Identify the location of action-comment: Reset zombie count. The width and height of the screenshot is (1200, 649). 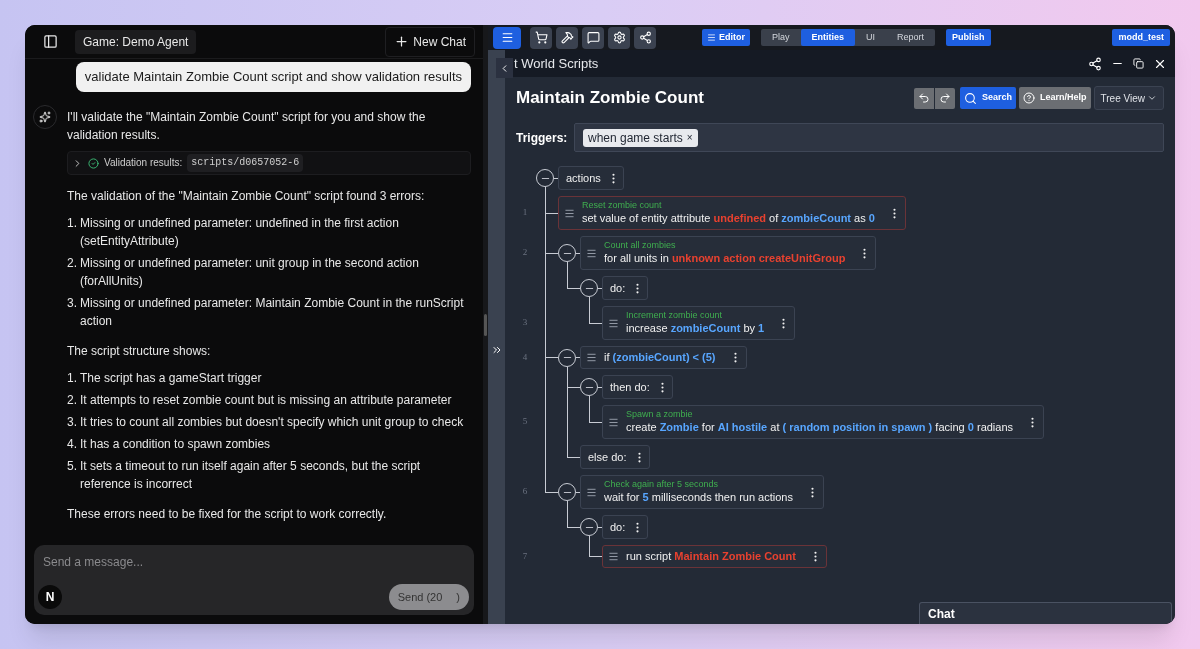
(622, 205).